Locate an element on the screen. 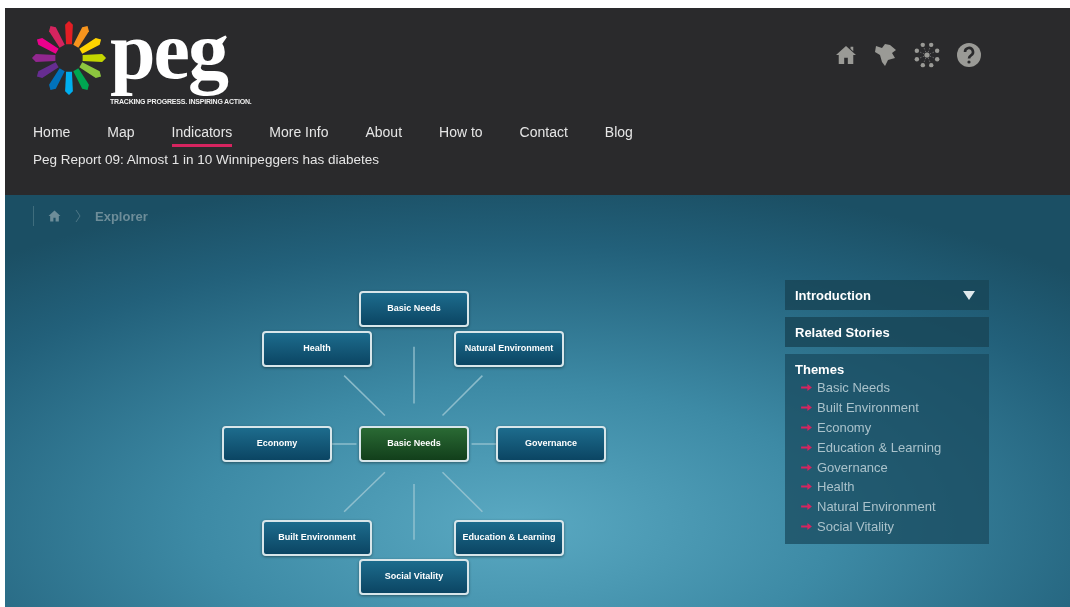  theme-link: Economy is located at coordinates (844, 427).